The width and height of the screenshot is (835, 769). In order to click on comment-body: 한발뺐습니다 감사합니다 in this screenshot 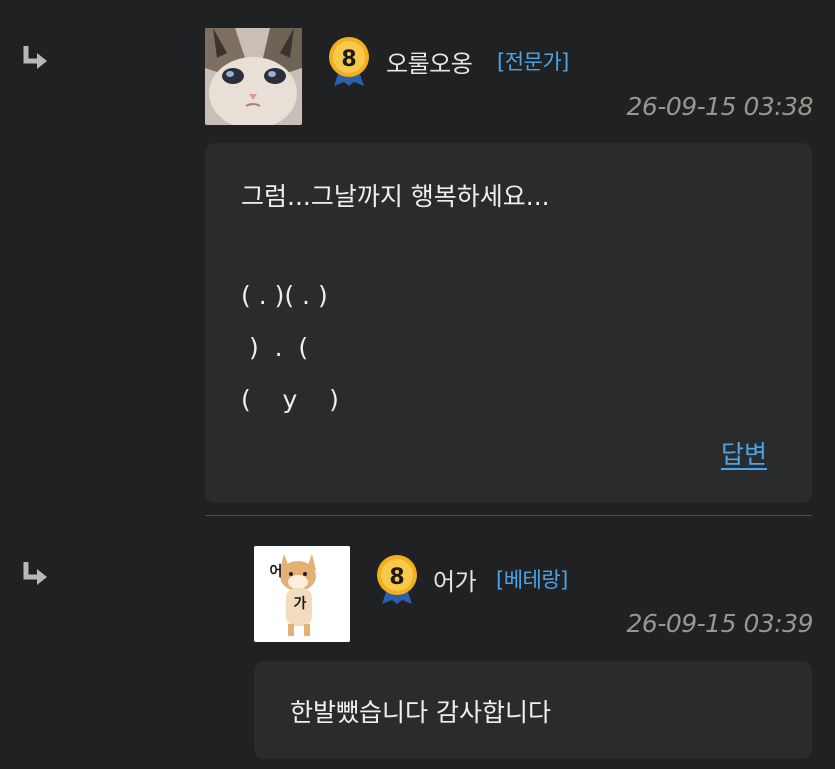, I will do `click(533, 710)`.